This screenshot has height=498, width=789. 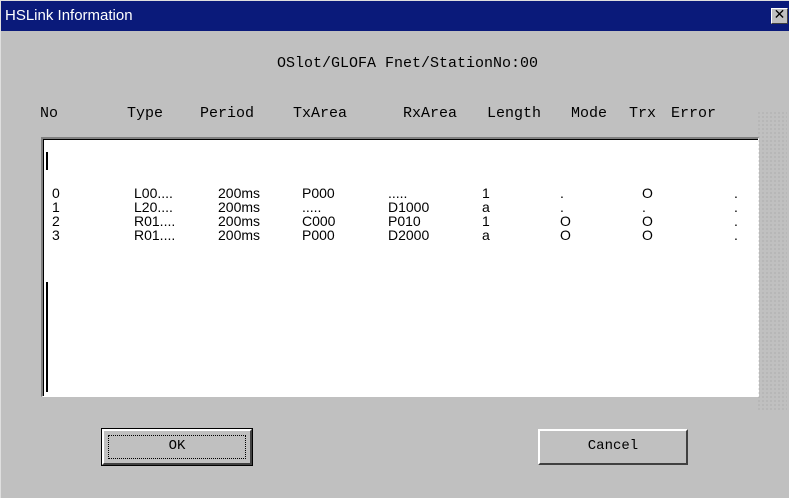 I want to click on close-button: ✕, so click(x=779, y=15).